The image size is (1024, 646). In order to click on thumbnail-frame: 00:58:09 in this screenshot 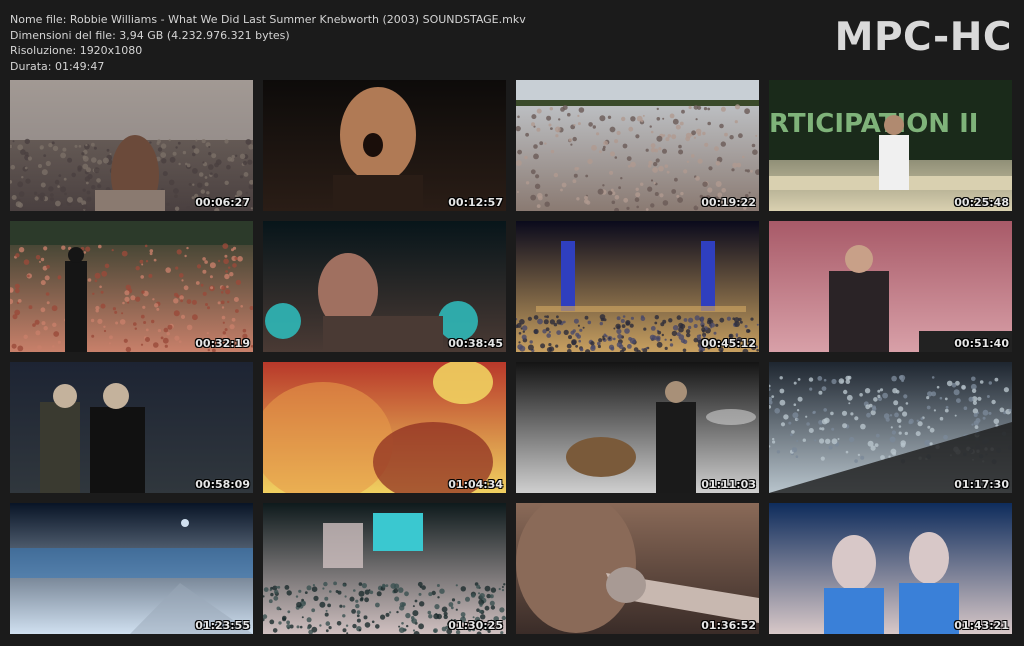, I will do `click(131, 427)`.